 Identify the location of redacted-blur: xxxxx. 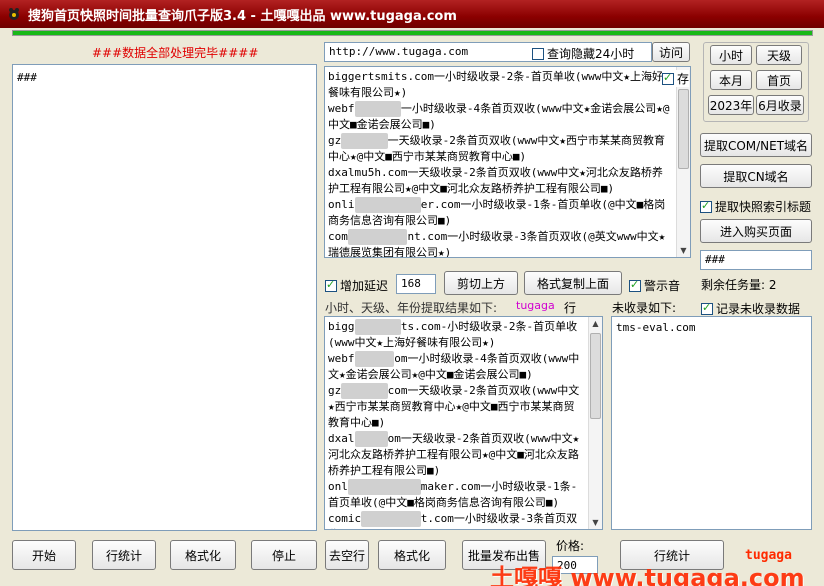
(371, 439).